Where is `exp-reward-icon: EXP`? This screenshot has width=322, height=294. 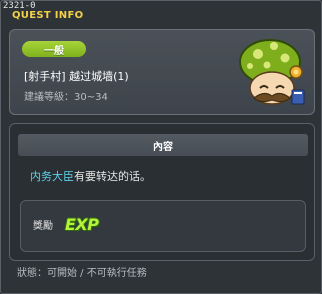 exp-reward-icon: EXP is located at coordinates (82, 225).